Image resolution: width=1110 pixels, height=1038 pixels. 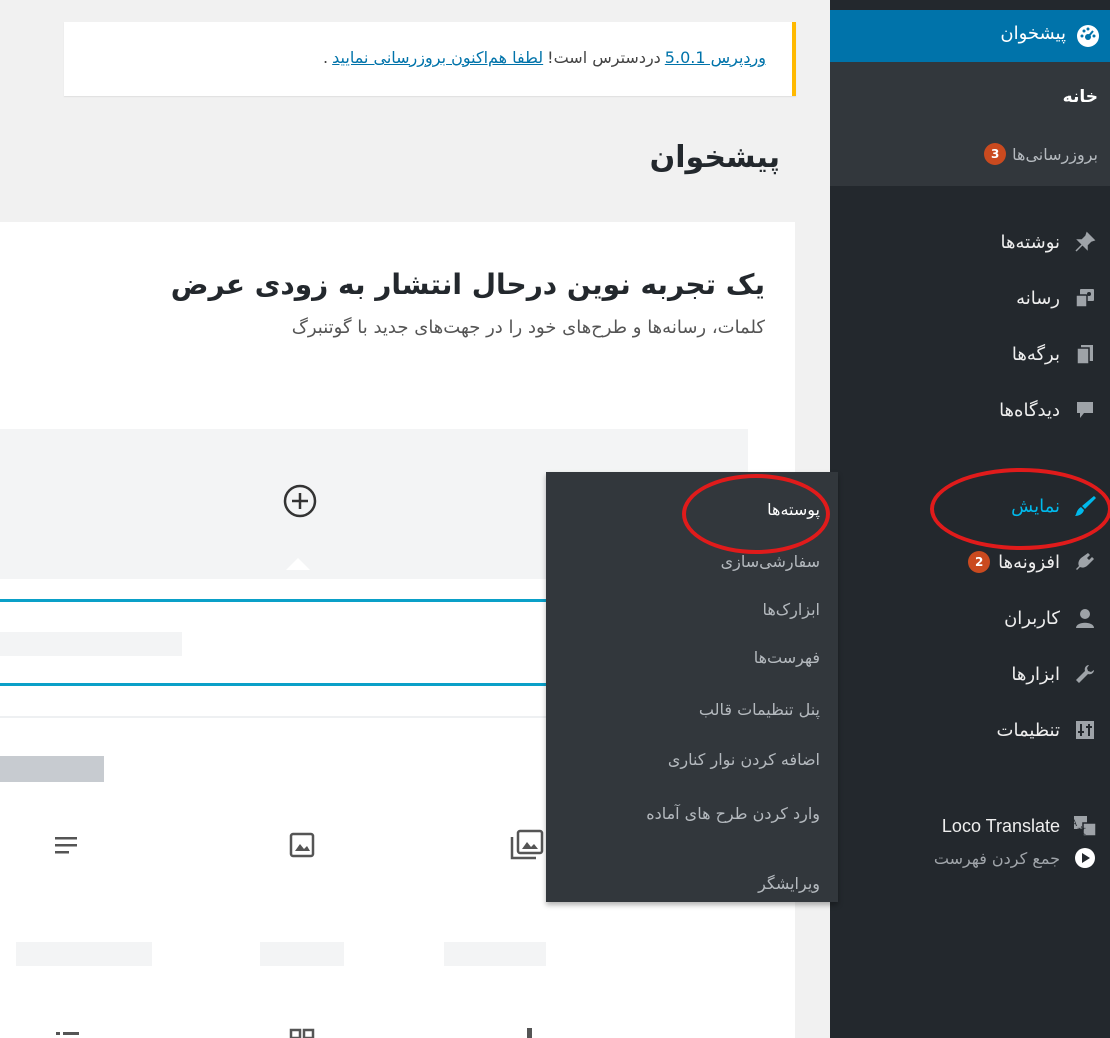 What do you see at coordinates (970, 124) in the screenshot?
I see `dashboard-submenu: خانه بروزرسانی‌ها 3` at bounding box center [970, 124].